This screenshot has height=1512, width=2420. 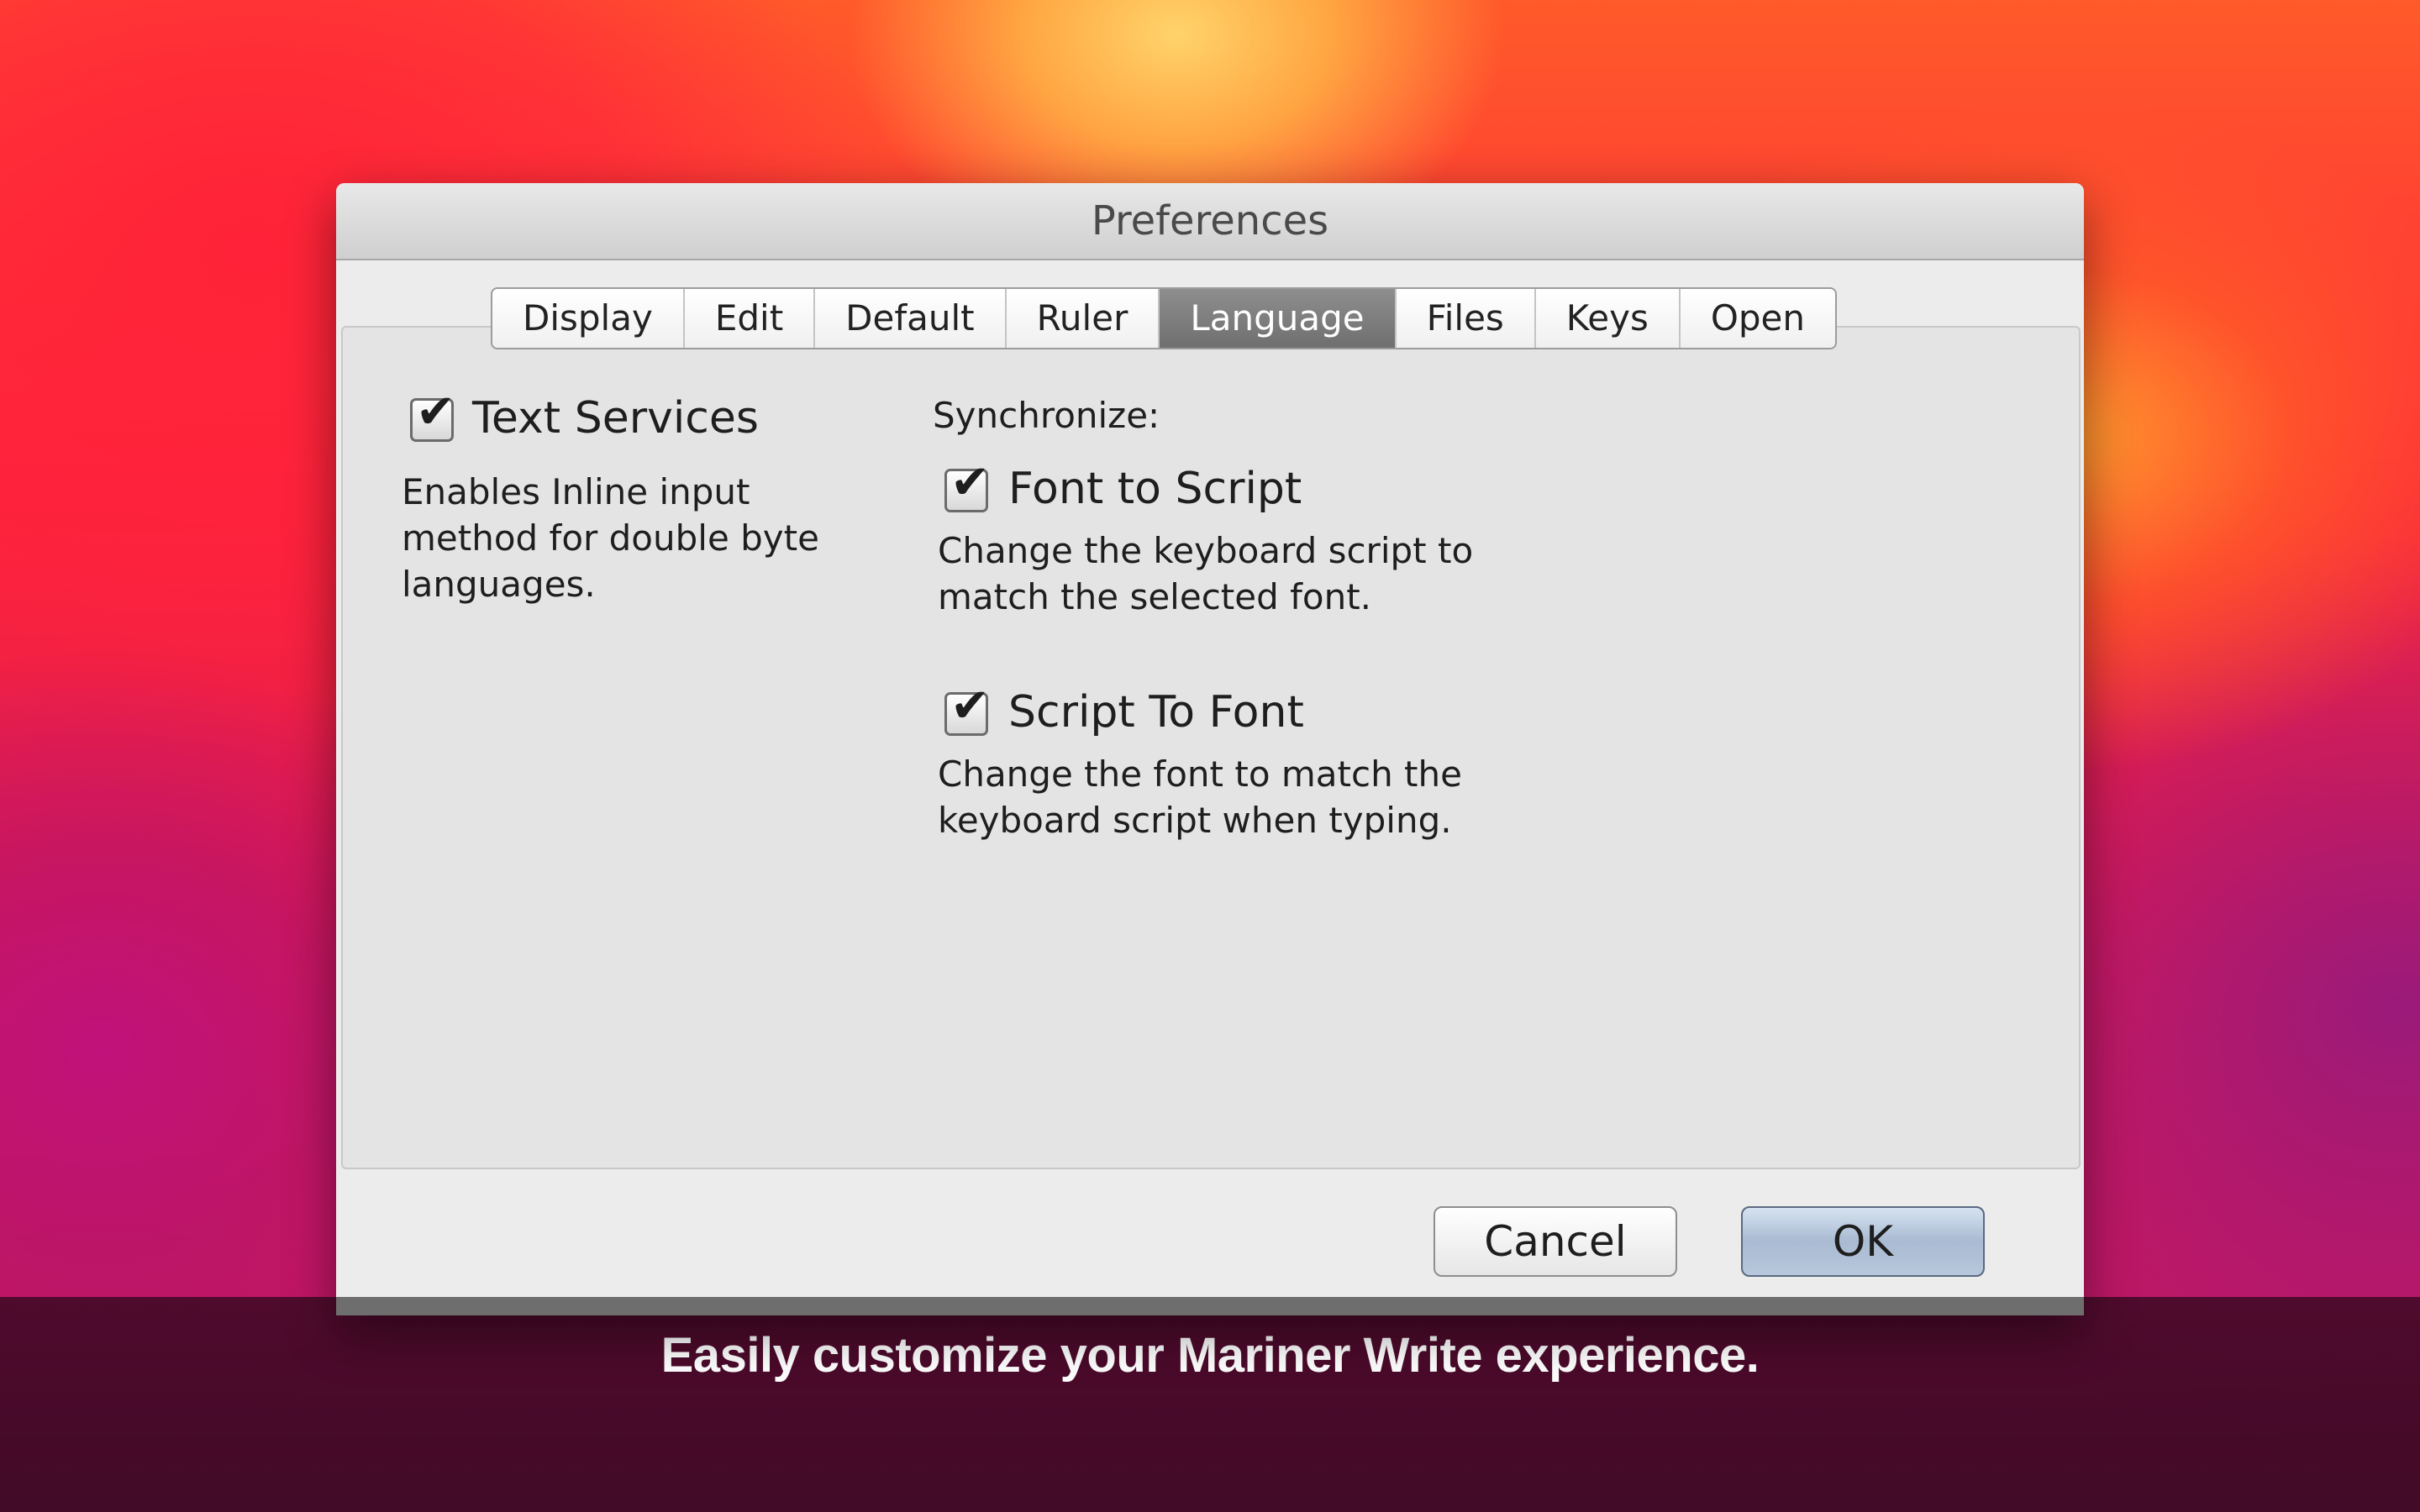 I want to click on tab-keys: Keys, so click(x=1608, y=318).